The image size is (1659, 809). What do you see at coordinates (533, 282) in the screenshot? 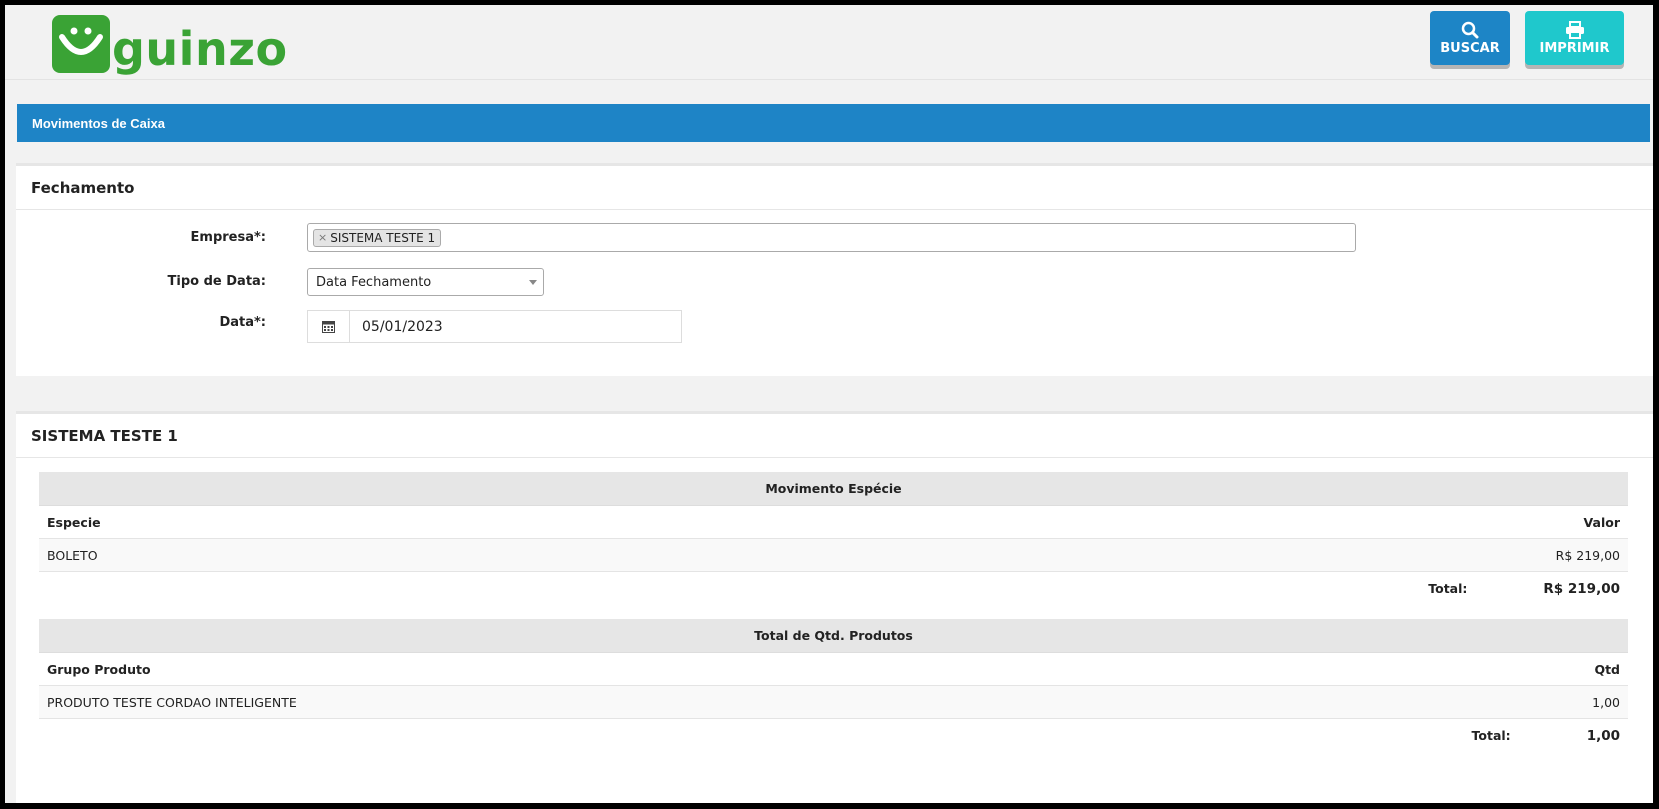
I see `chevron-down-icon` at bounding box center [533, 282].